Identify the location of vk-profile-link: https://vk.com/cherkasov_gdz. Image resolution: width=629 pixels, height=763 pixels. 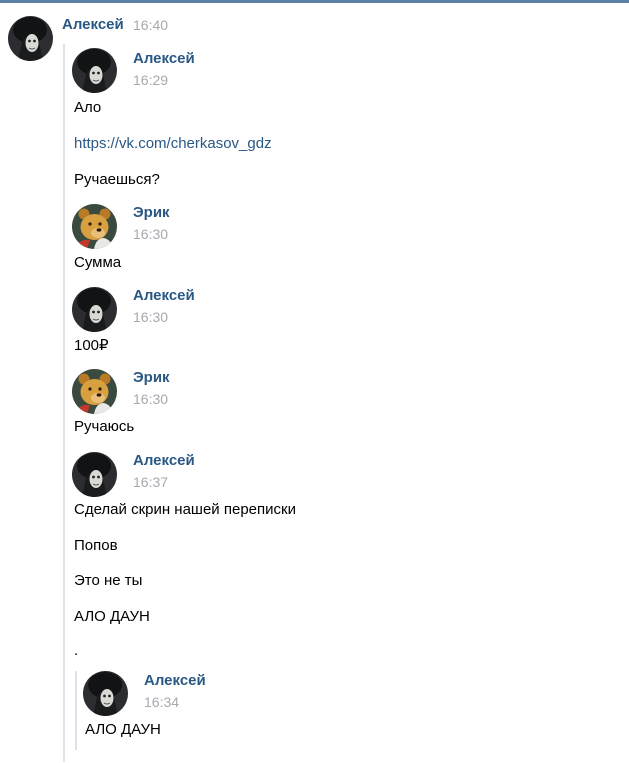
(173, 143).